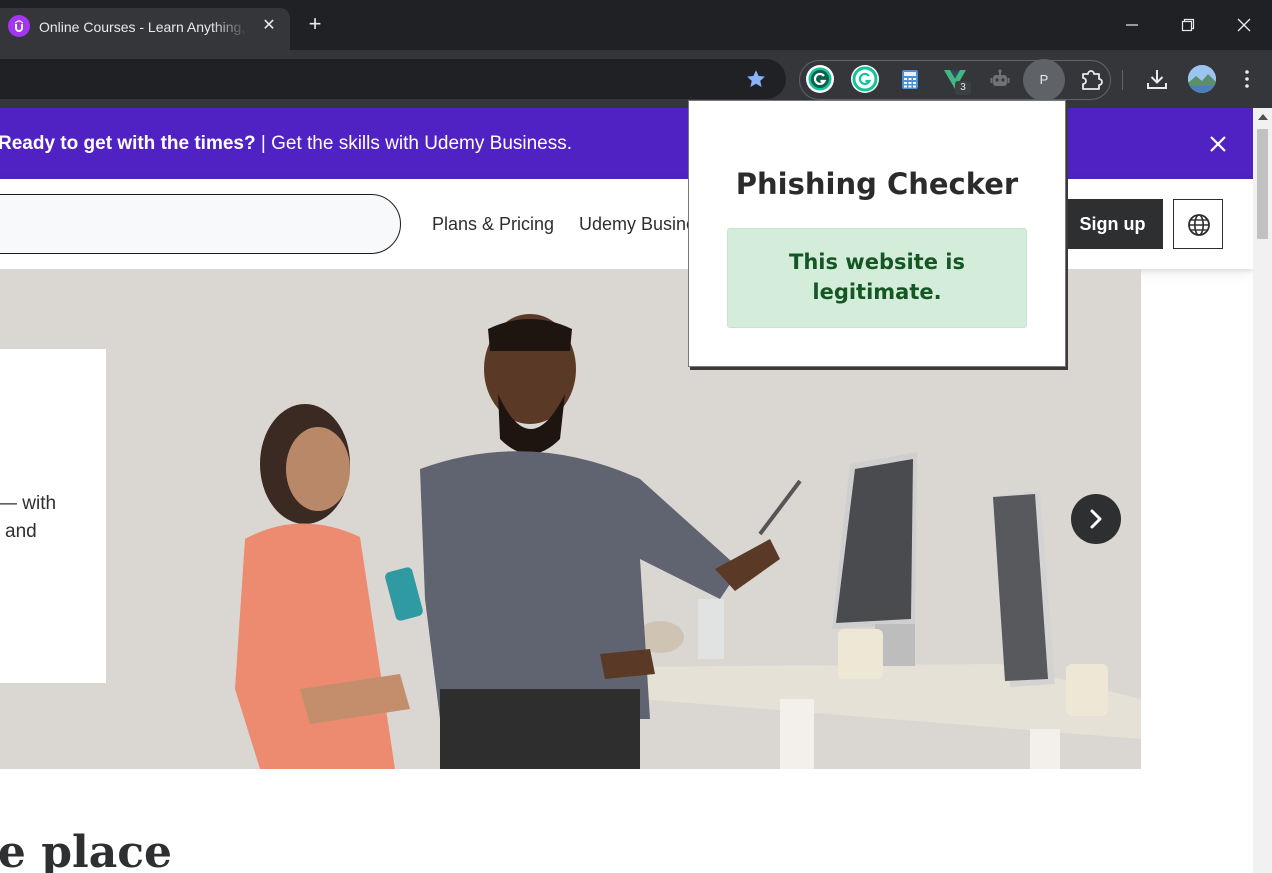  What do you see at coordinates (820, 79) in the screenshot?
I see `grammarly-icon` at bounding box center [820, 79].